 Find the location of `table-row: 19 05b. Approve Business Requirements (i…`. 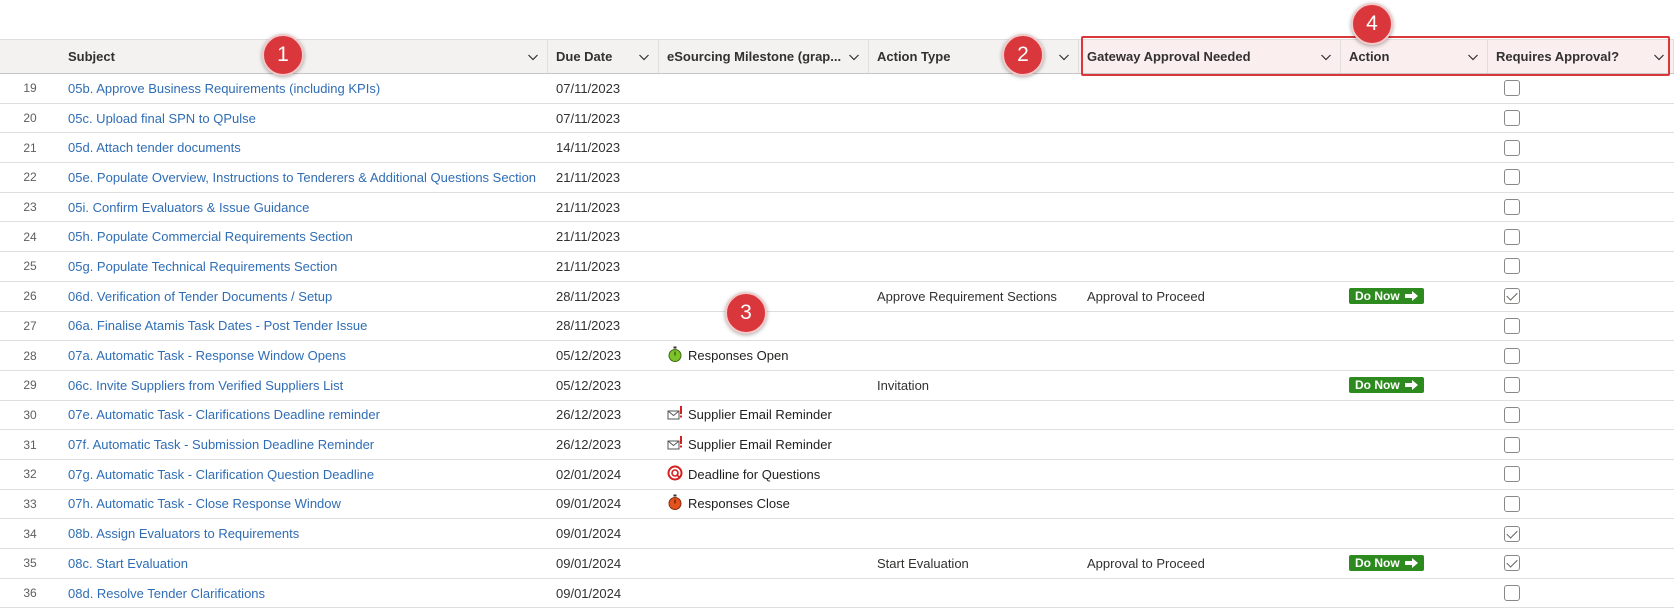

table-row: 19 05b. Approve Business Requirements (i… is located at coordinates (837, 89).